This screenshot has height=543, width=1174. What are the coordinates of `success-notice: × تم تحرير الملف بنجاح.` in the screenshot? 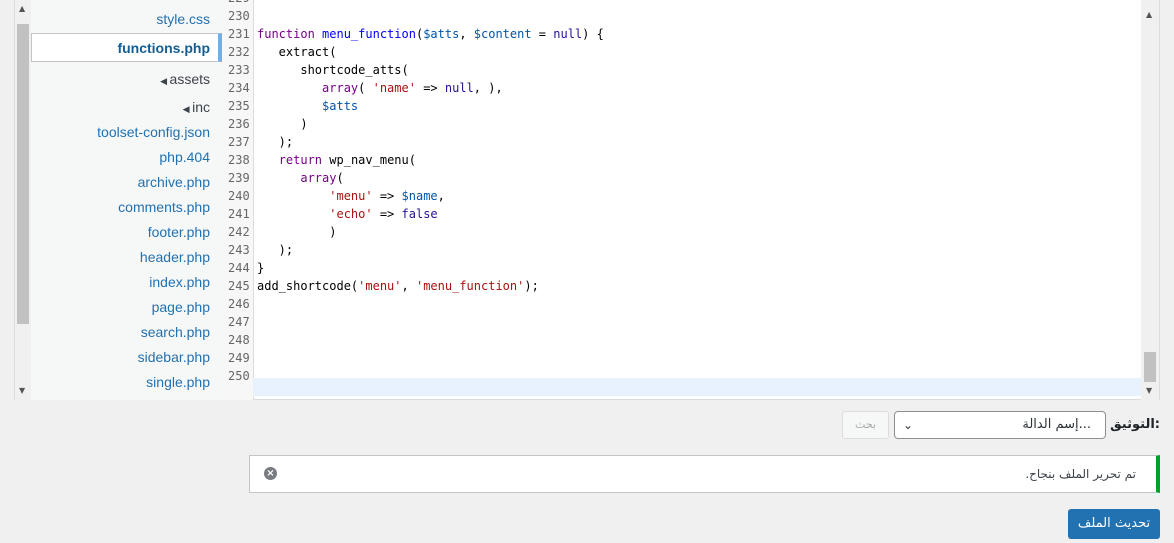 It's located at (704, 474).